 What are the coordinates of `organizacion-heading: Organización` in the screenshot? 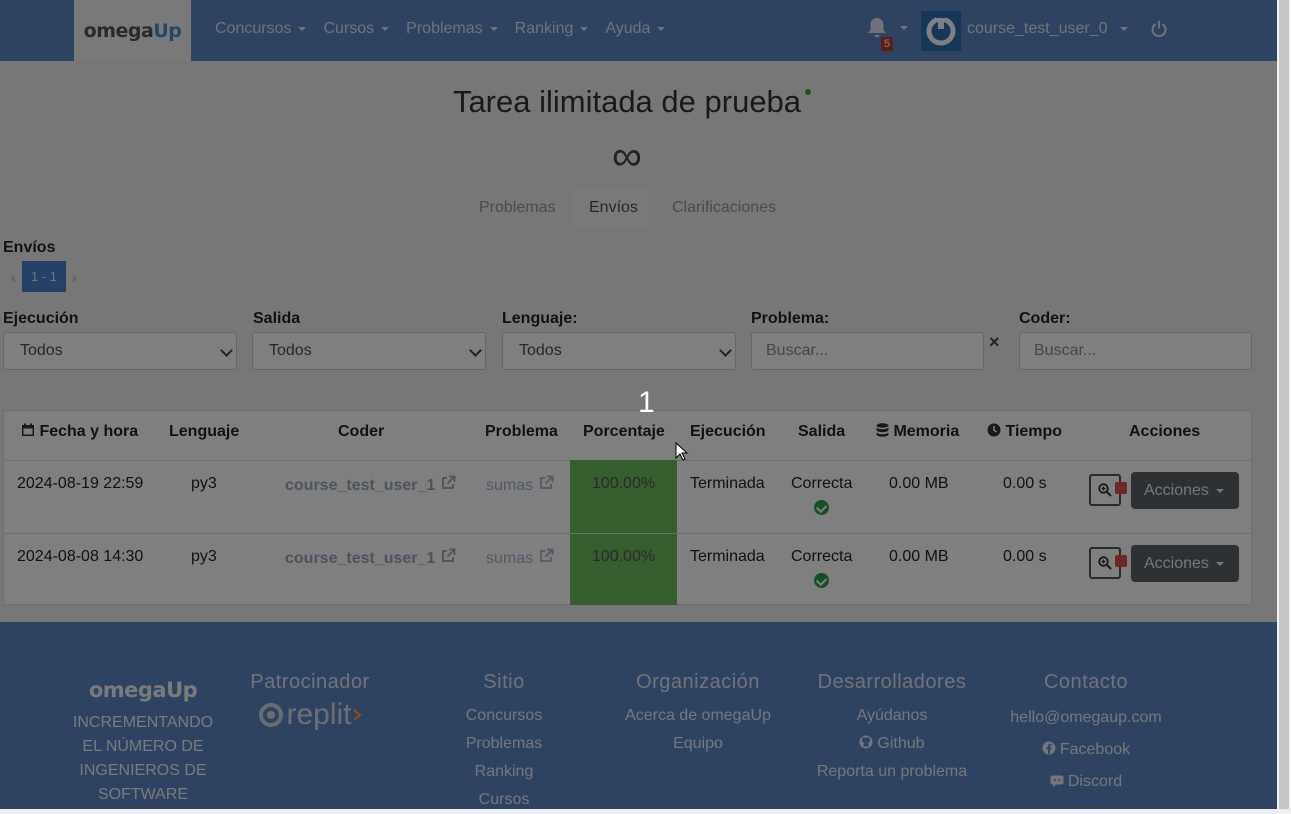 It's located at (698, 682).